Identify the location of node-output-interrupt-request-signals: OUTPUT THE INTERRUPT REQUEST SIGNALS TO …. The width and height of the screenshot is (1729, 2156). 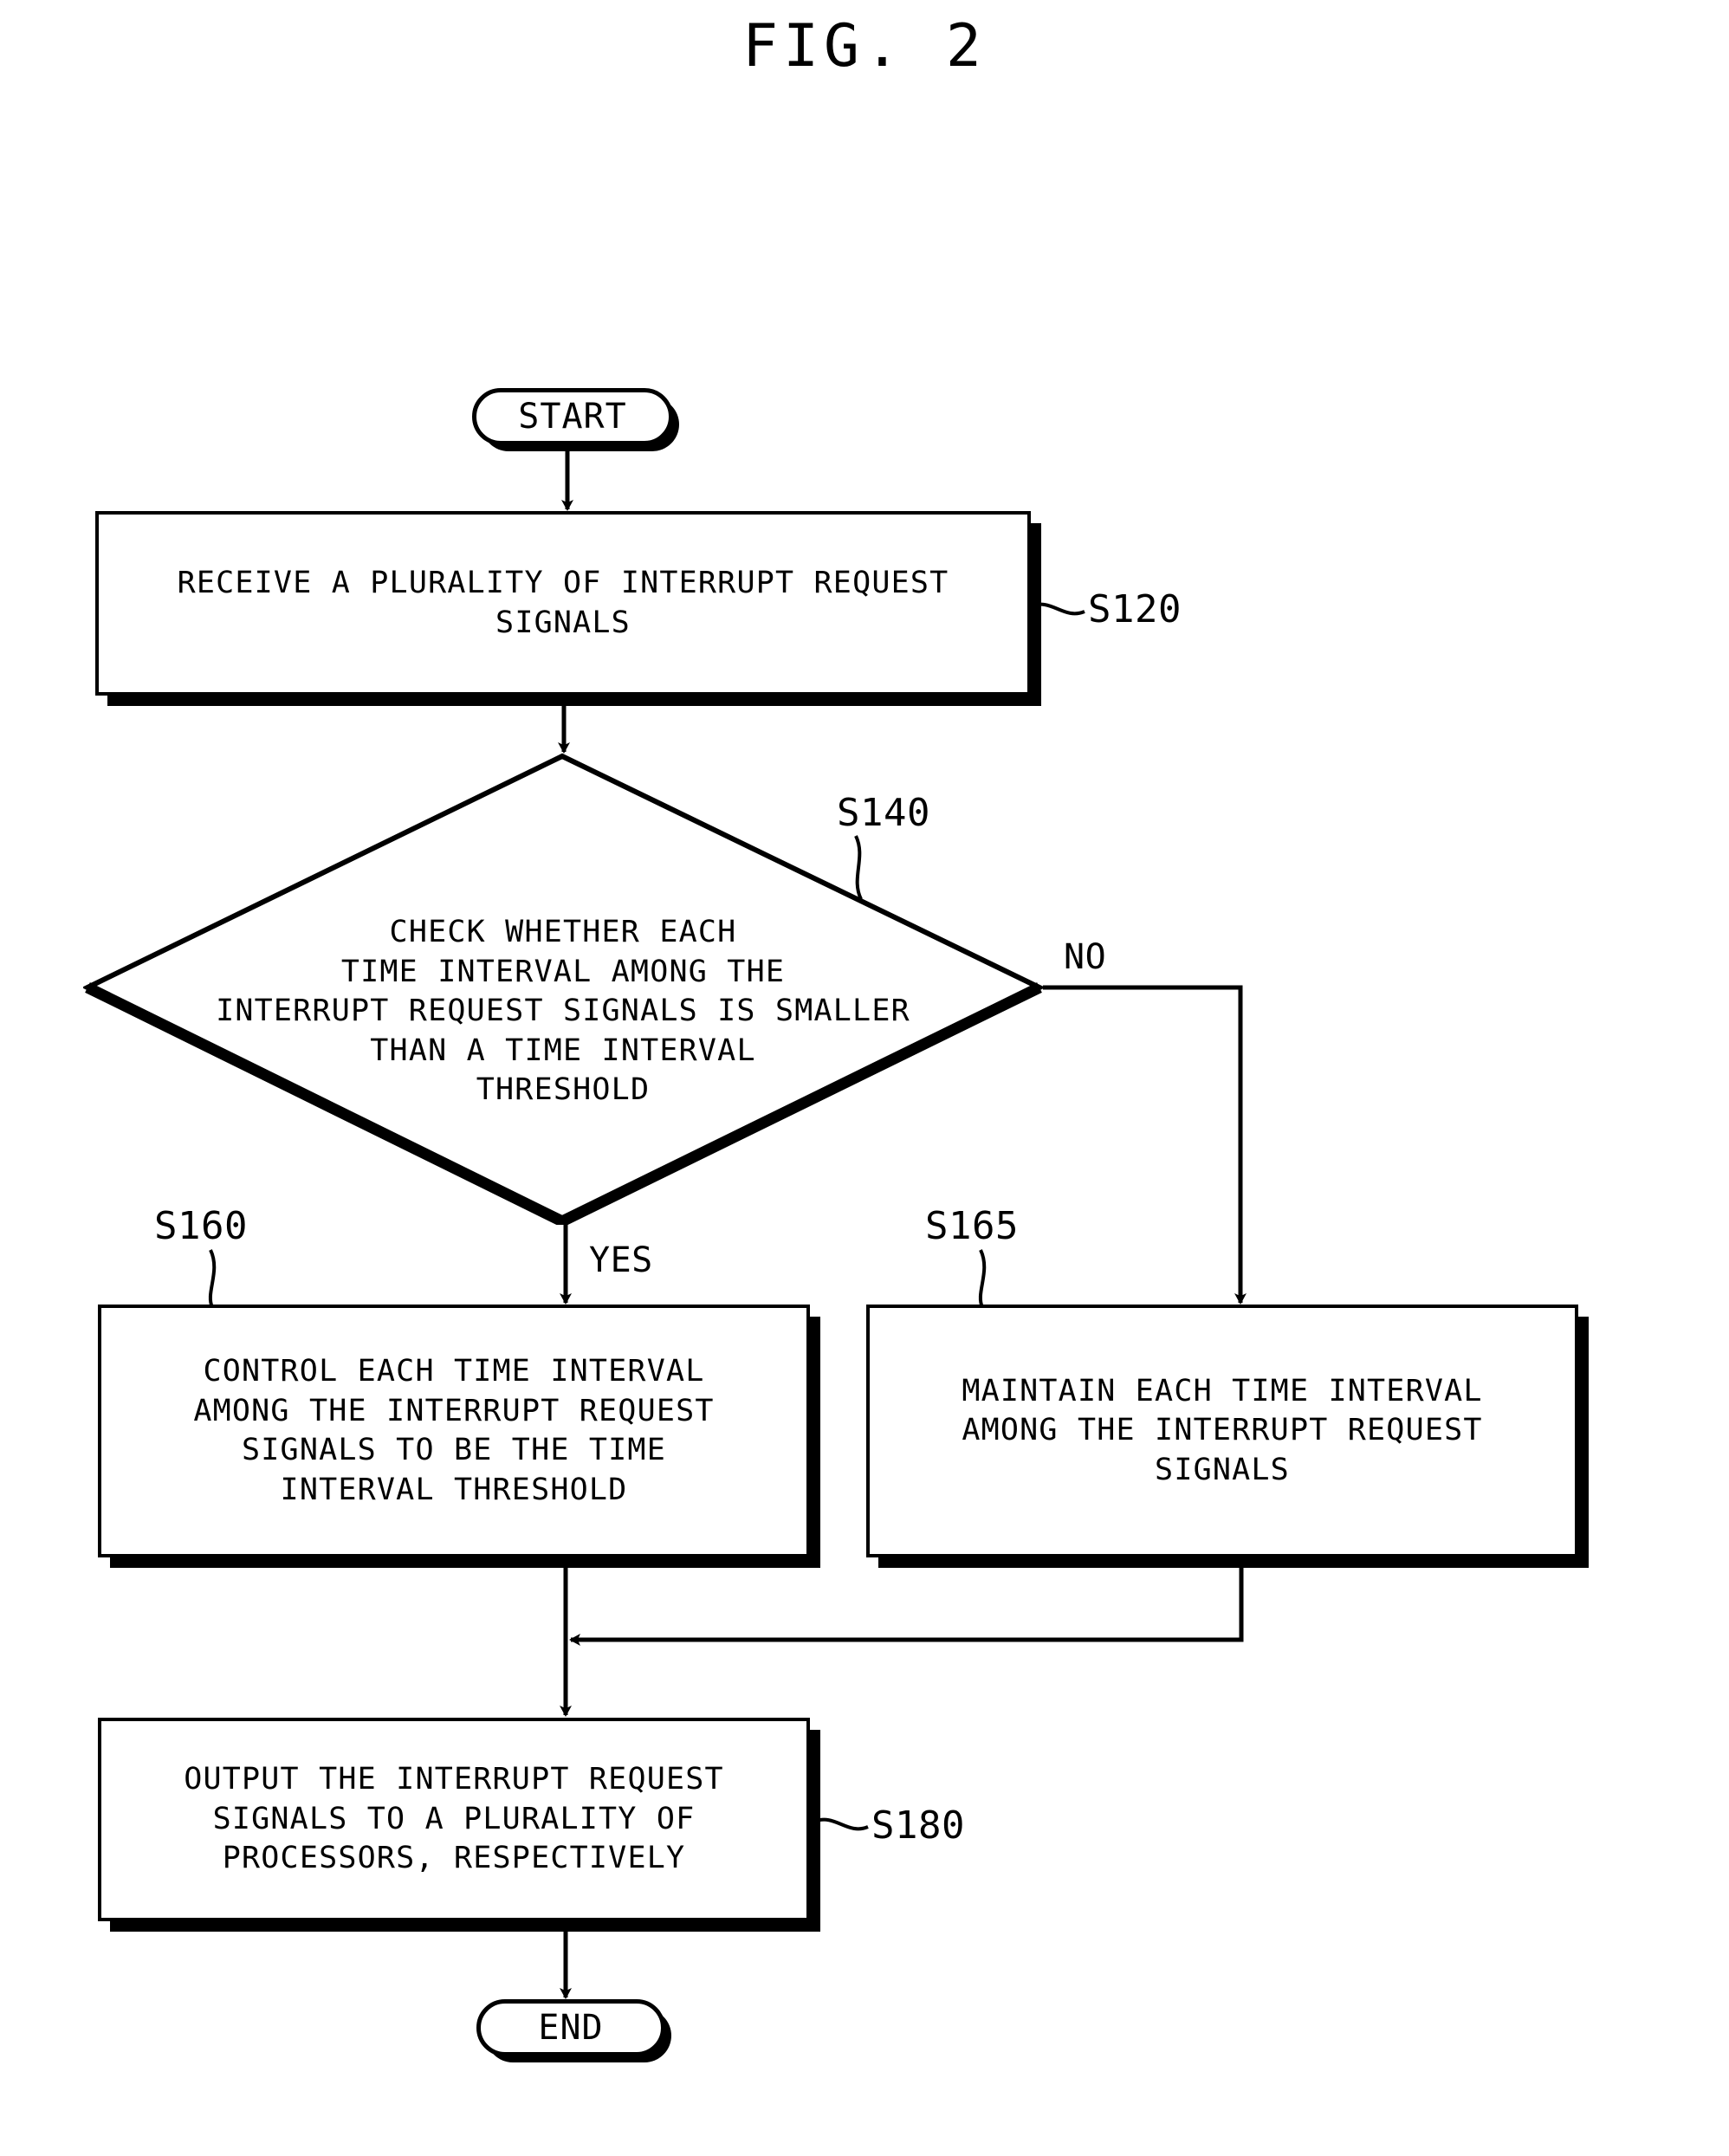
(454, 1820).